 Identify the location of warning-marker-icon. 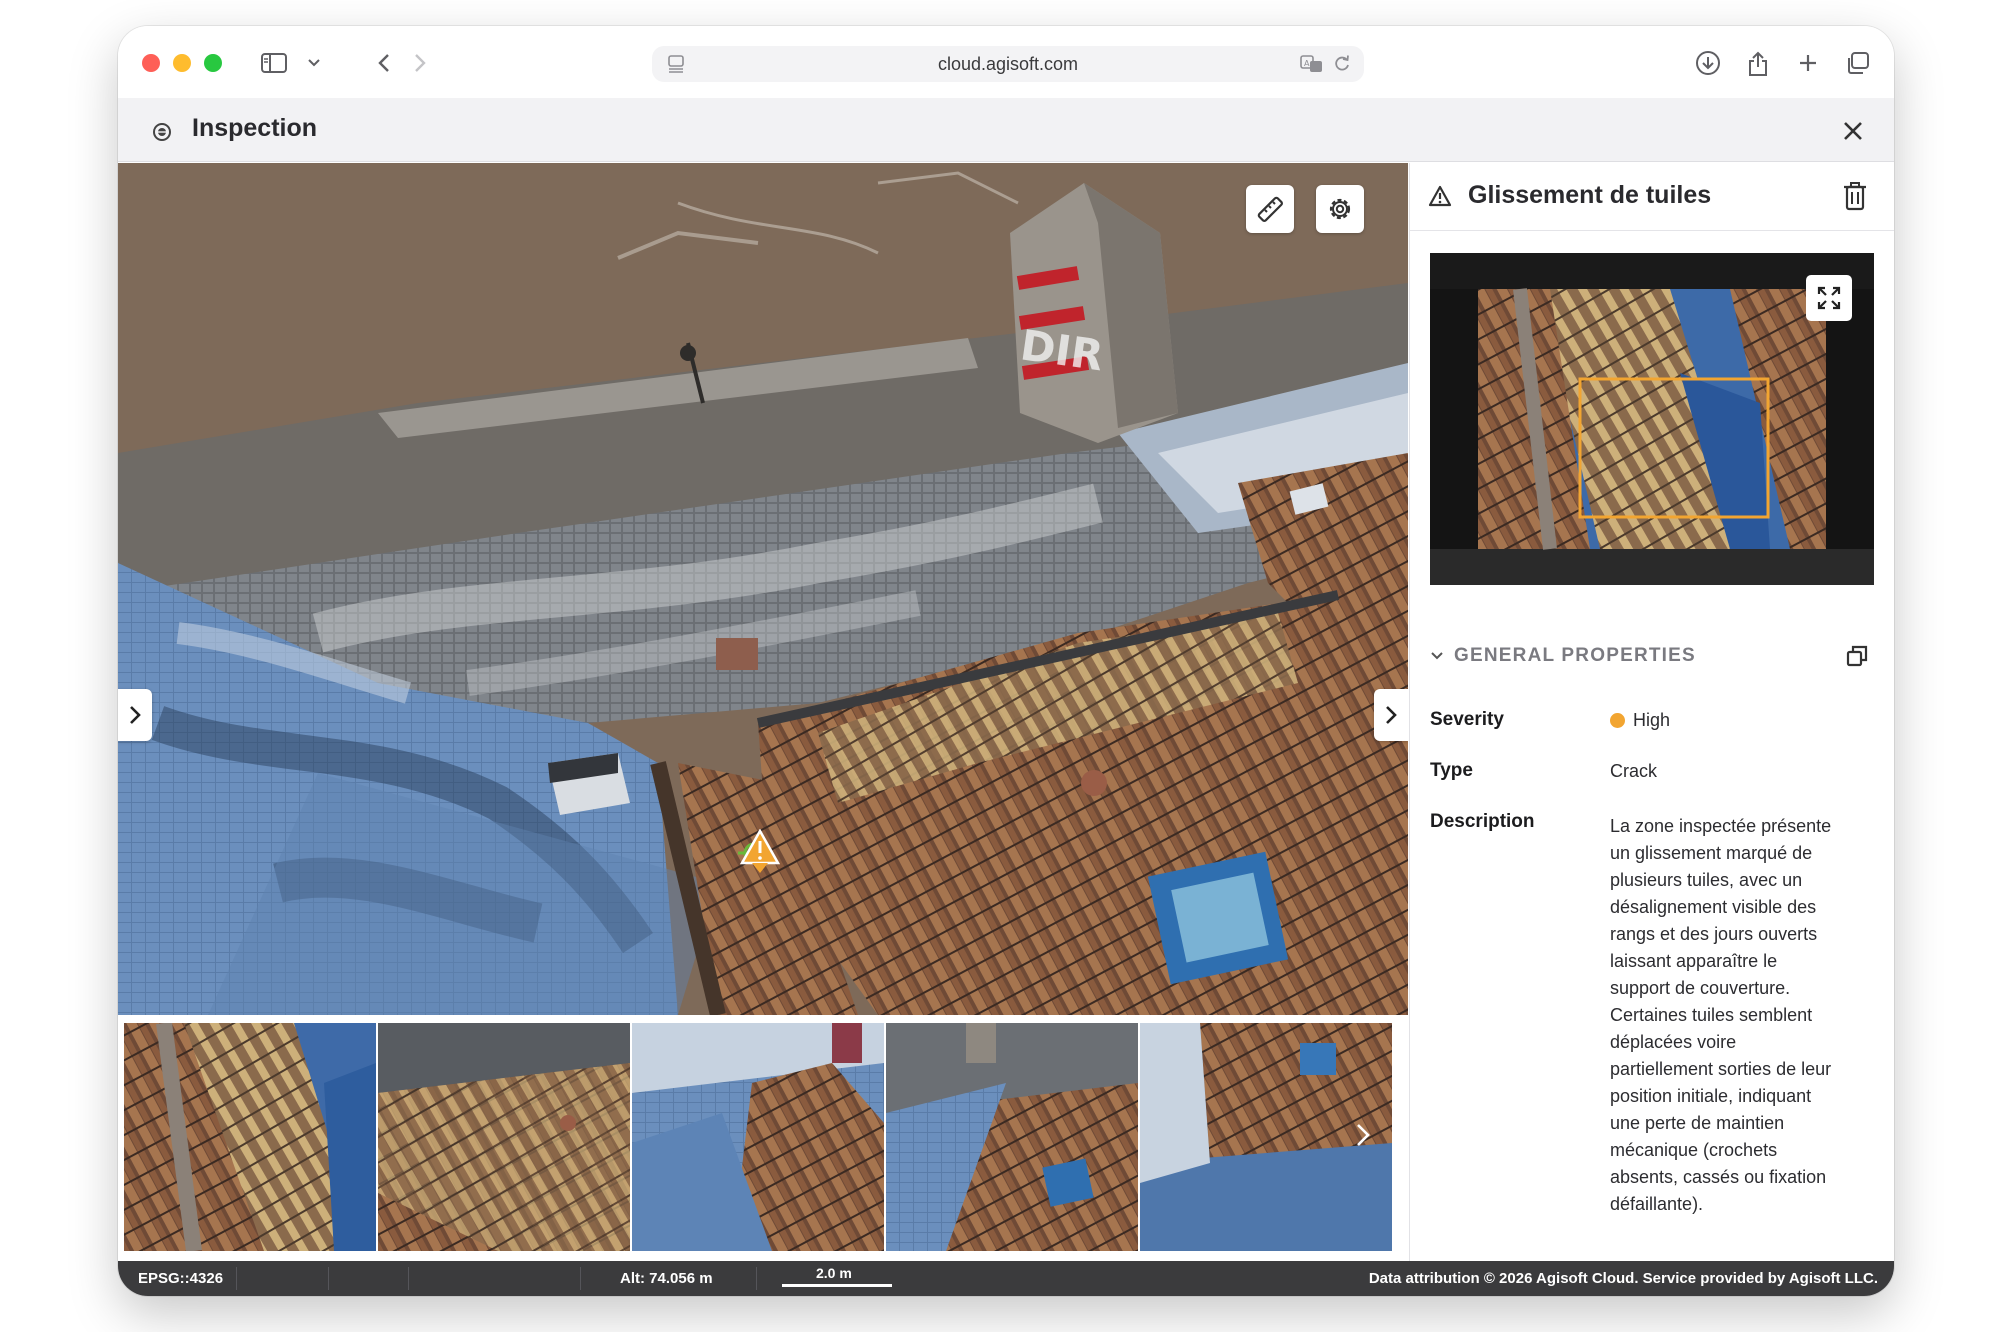
(758, 852).